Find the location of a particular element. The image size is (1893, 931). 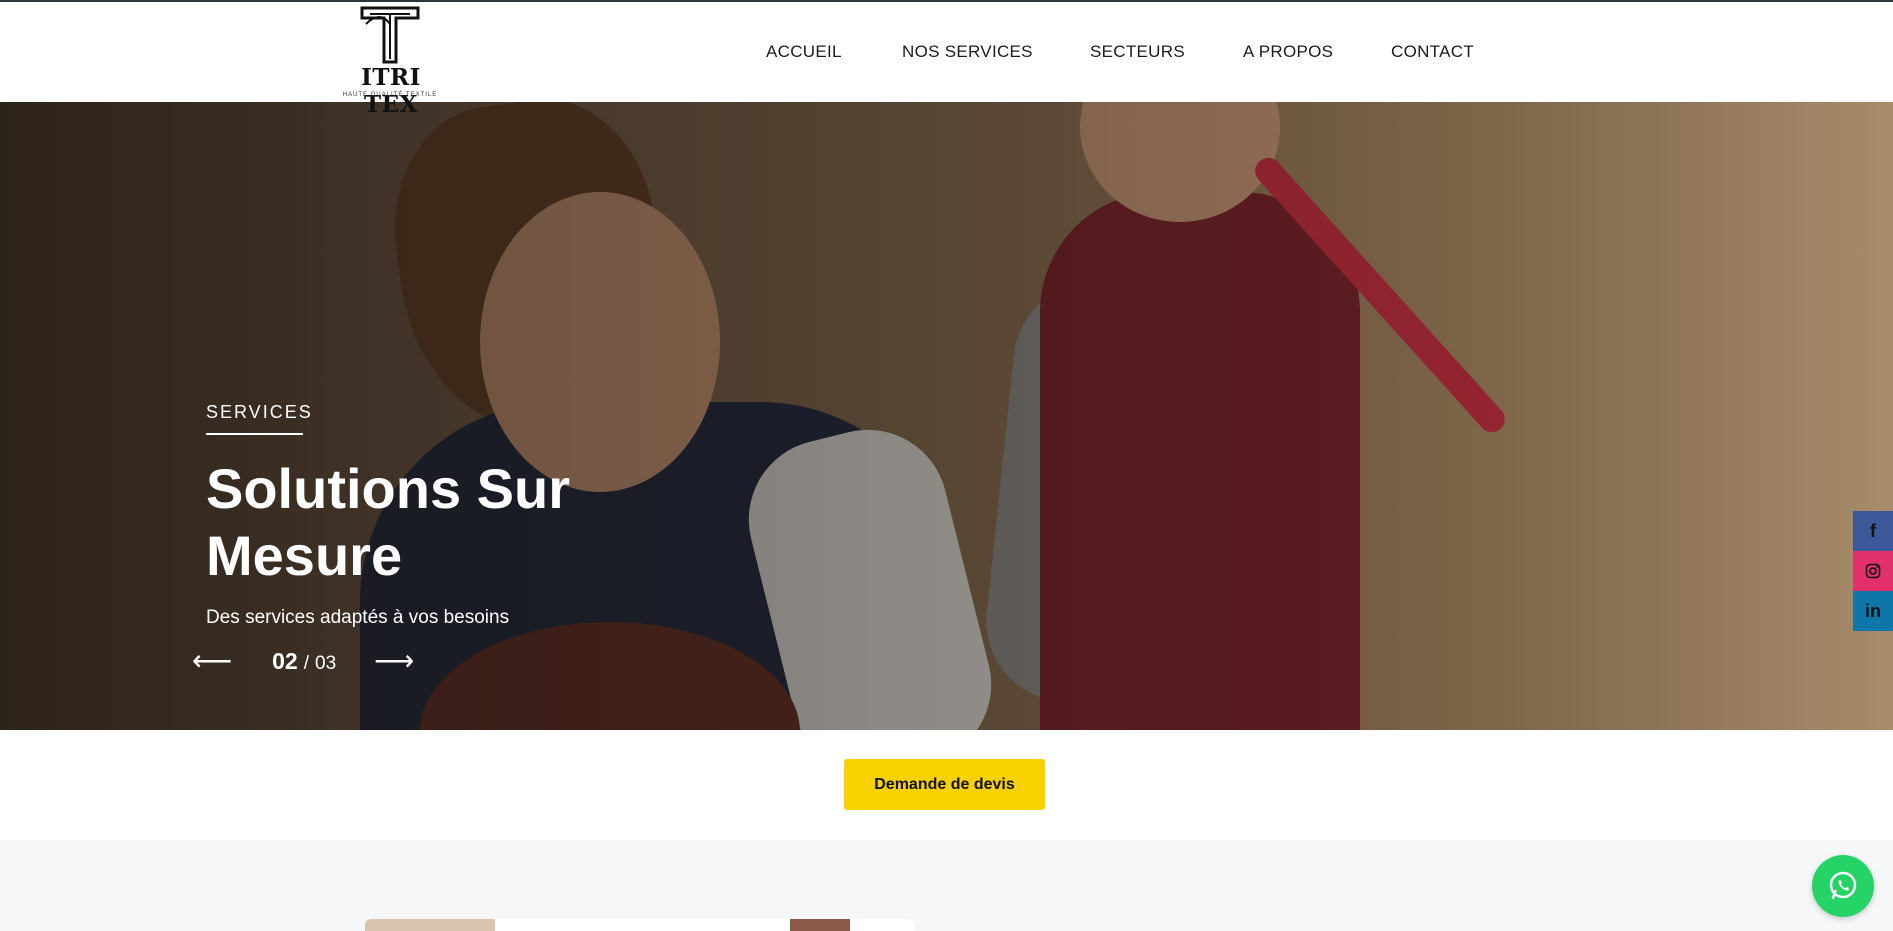

cta-section: Demande de devis is located at coordinates (946, 785).